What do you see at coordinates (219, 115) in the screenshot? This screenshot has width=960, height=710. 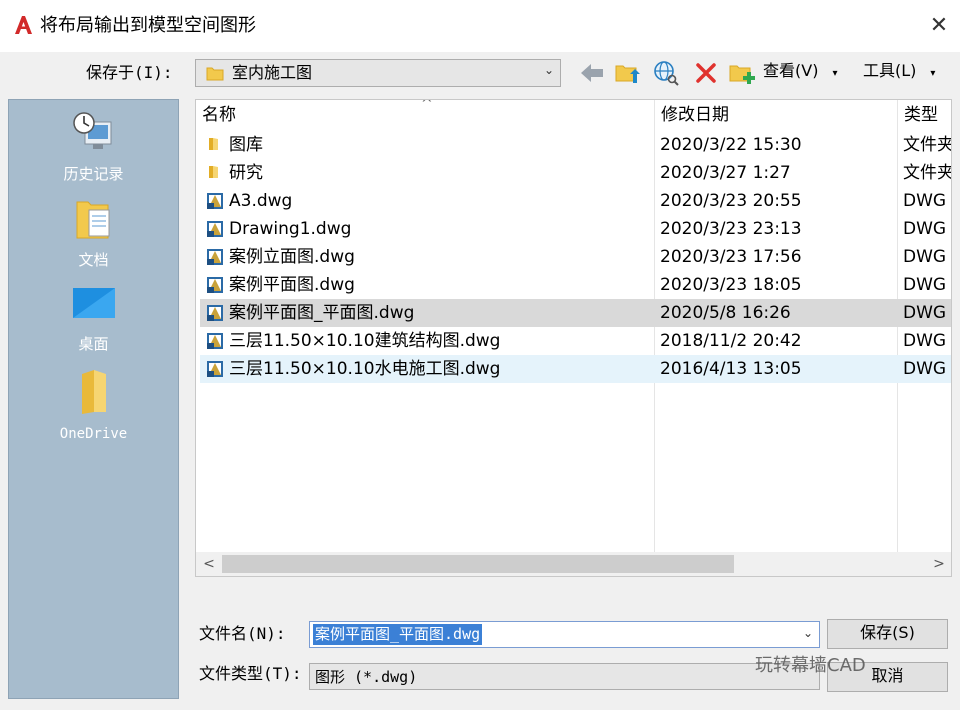 I see `column-header-name: 名称` at bounding box center [219, 115].